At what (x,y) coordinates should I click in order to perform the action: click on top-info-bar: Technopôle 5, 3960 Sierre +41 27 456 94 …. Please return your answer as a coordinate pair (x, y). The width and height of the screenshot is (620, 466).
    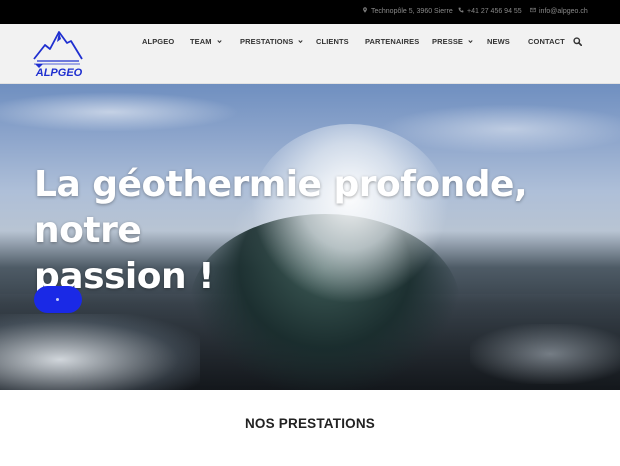
    Looking at the image, I should click on (310, 12).